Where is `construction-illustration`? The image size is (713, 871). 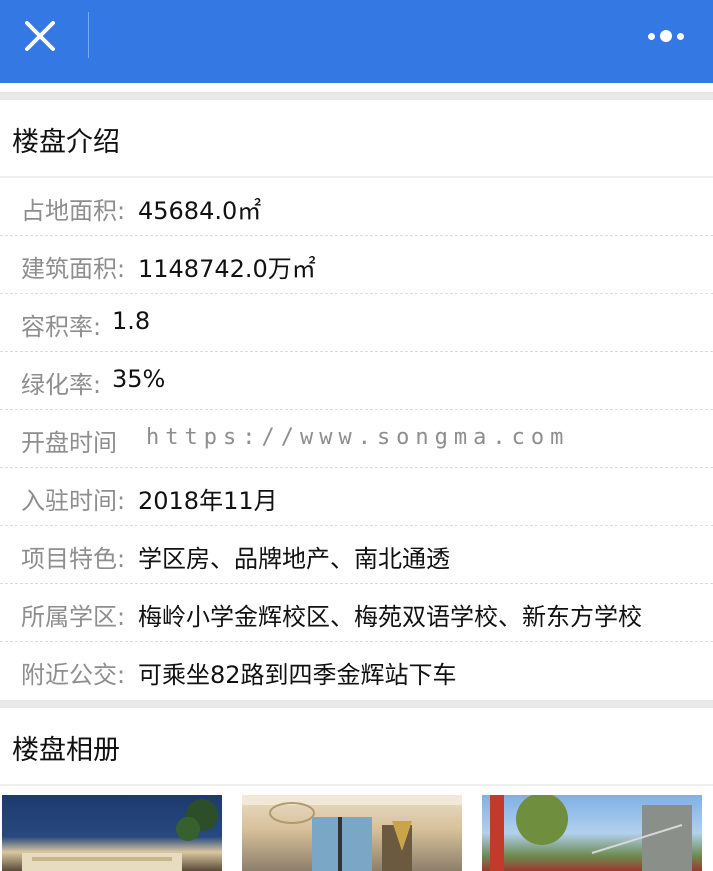 construction-illustration is located at coordinates (591, 833).